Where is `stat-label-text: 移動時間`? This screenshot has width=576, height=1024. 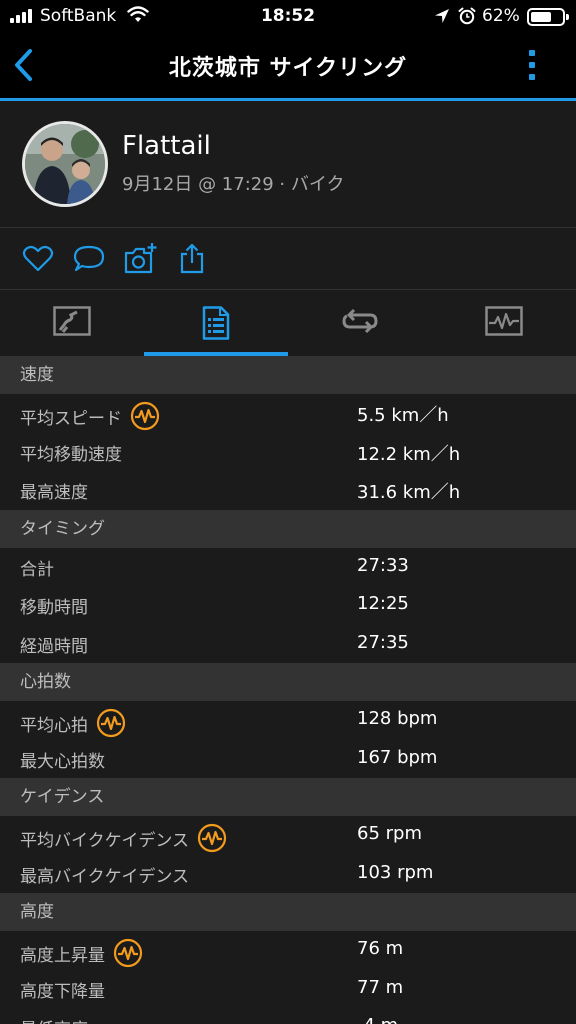 stat-label-text: 移動時間 is located at coordinates (54, 608).